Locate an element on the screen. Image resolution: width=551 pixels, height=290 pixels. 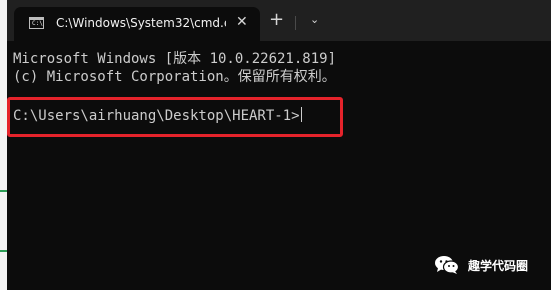
cmd-icon-text: C:\ is located at coordinates (37, 23).